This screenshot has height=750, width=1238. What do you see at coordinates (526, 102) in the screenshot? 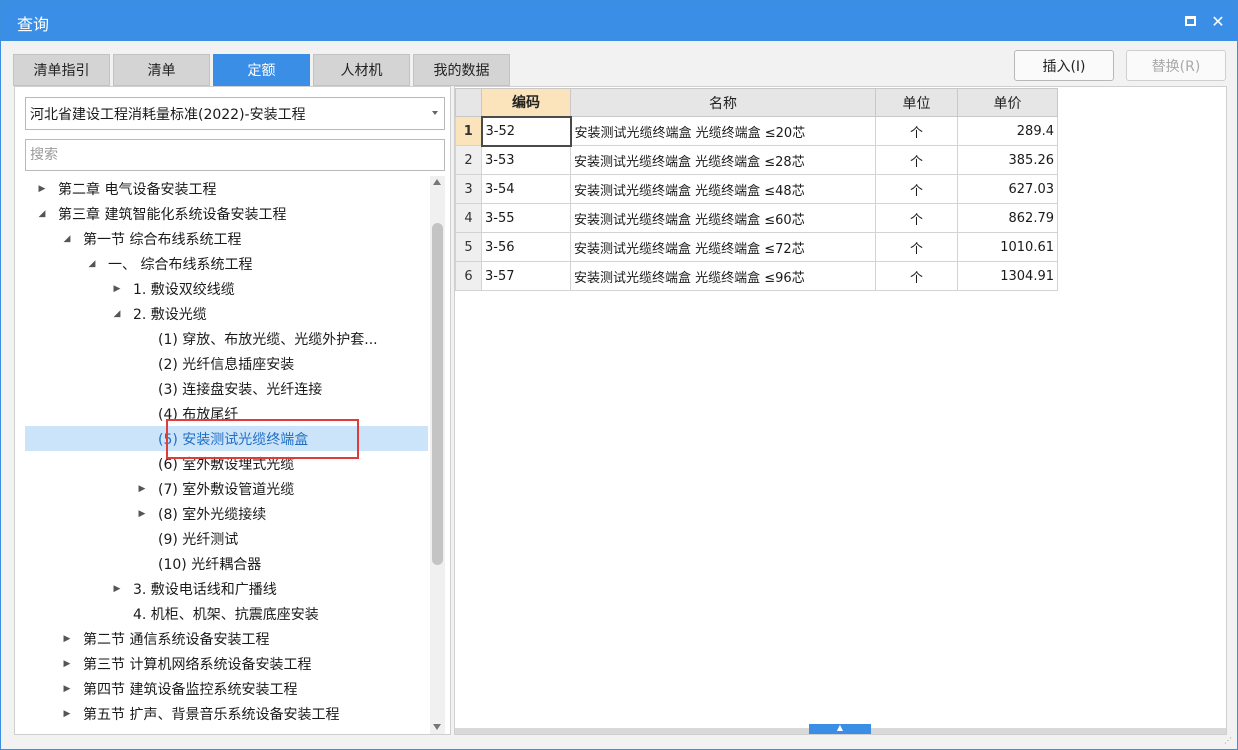
I see `column-header-code: 编码` at bounding box center [526, 102].